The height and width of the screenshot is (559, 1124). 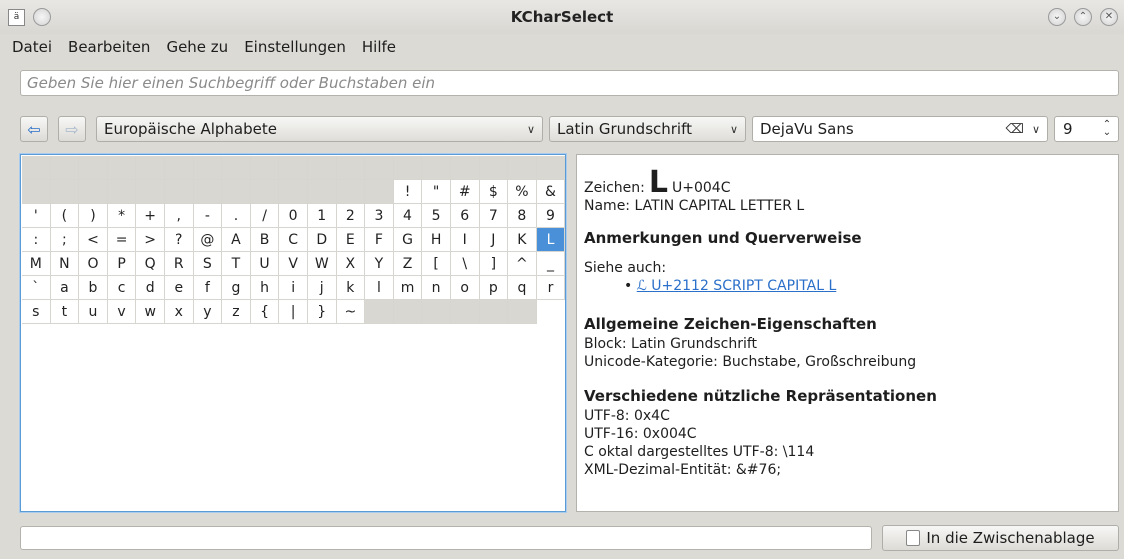 What do you see at coordinates (351, 264) in the screenshot?
I see `char-cell: X` at bounding box center [351, 264].